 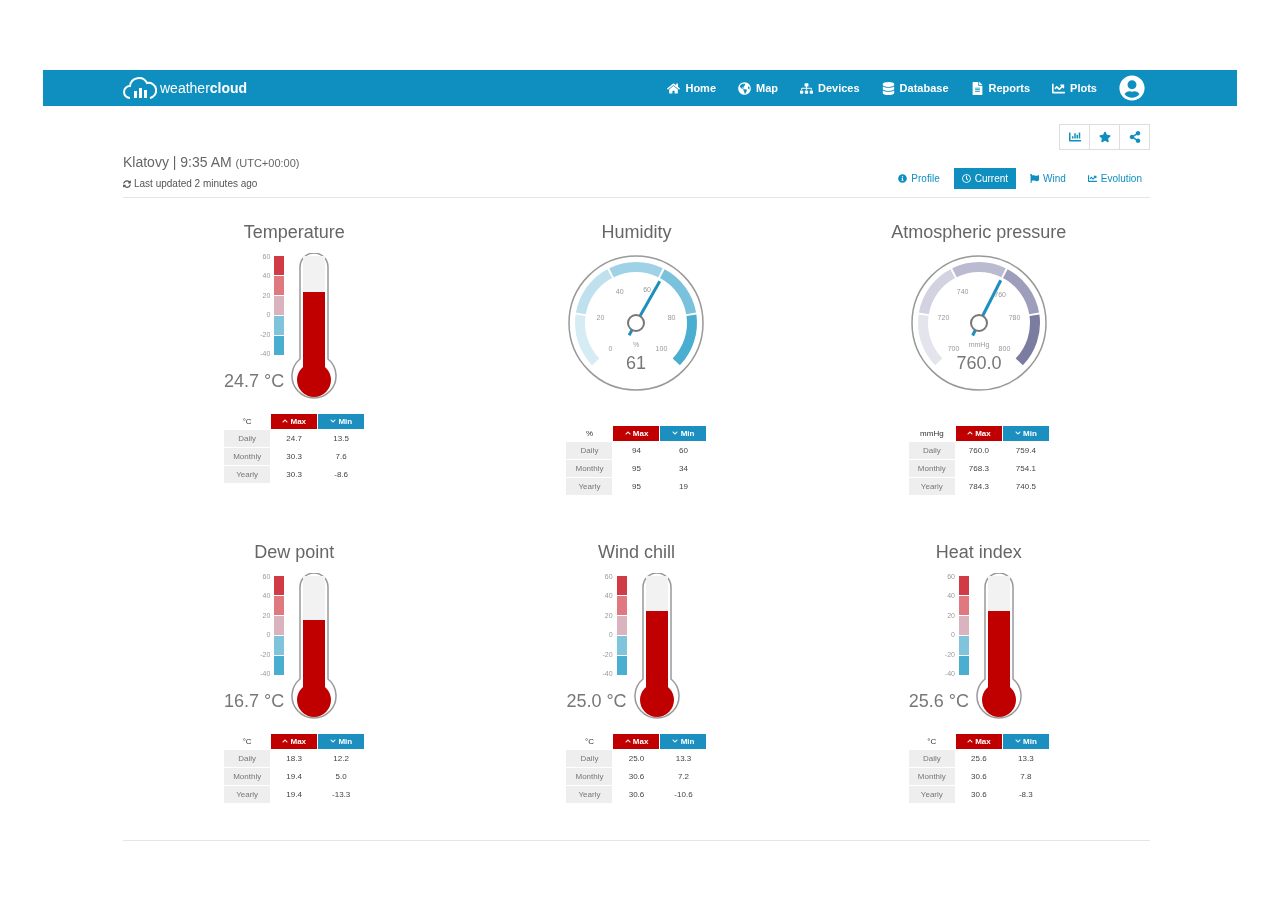 What do you see at coordinates (674, 88) in the screenshot?
I see `home-icon` at bounding box center [674, 88].